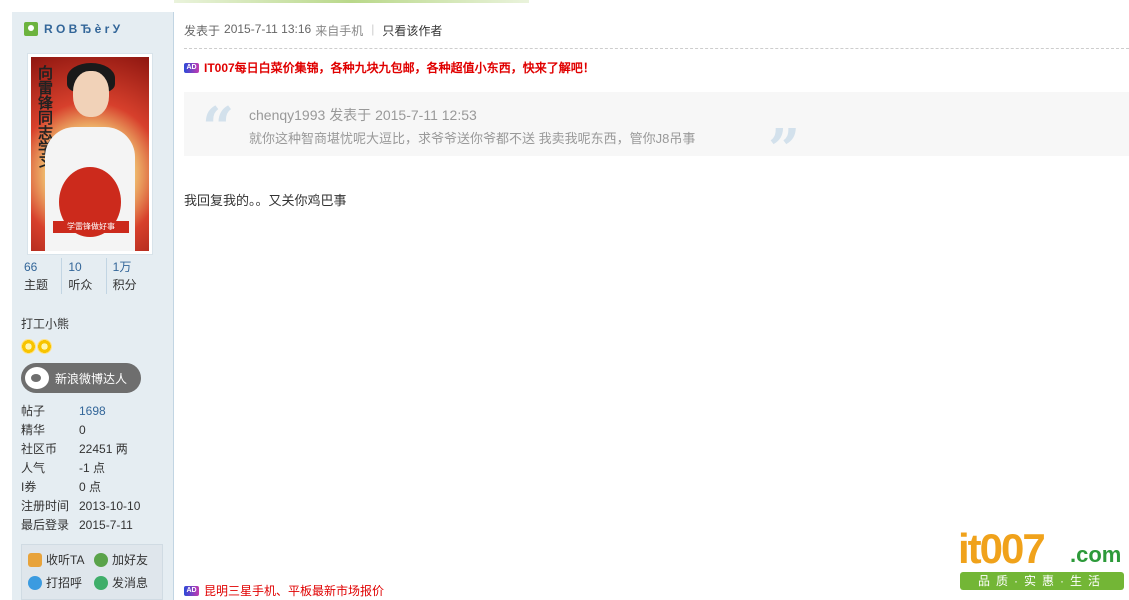  I want to click on post-meta: 发表于 2015-7-11 13:16 来自手机 | 只看该作者, so click(313, 30).